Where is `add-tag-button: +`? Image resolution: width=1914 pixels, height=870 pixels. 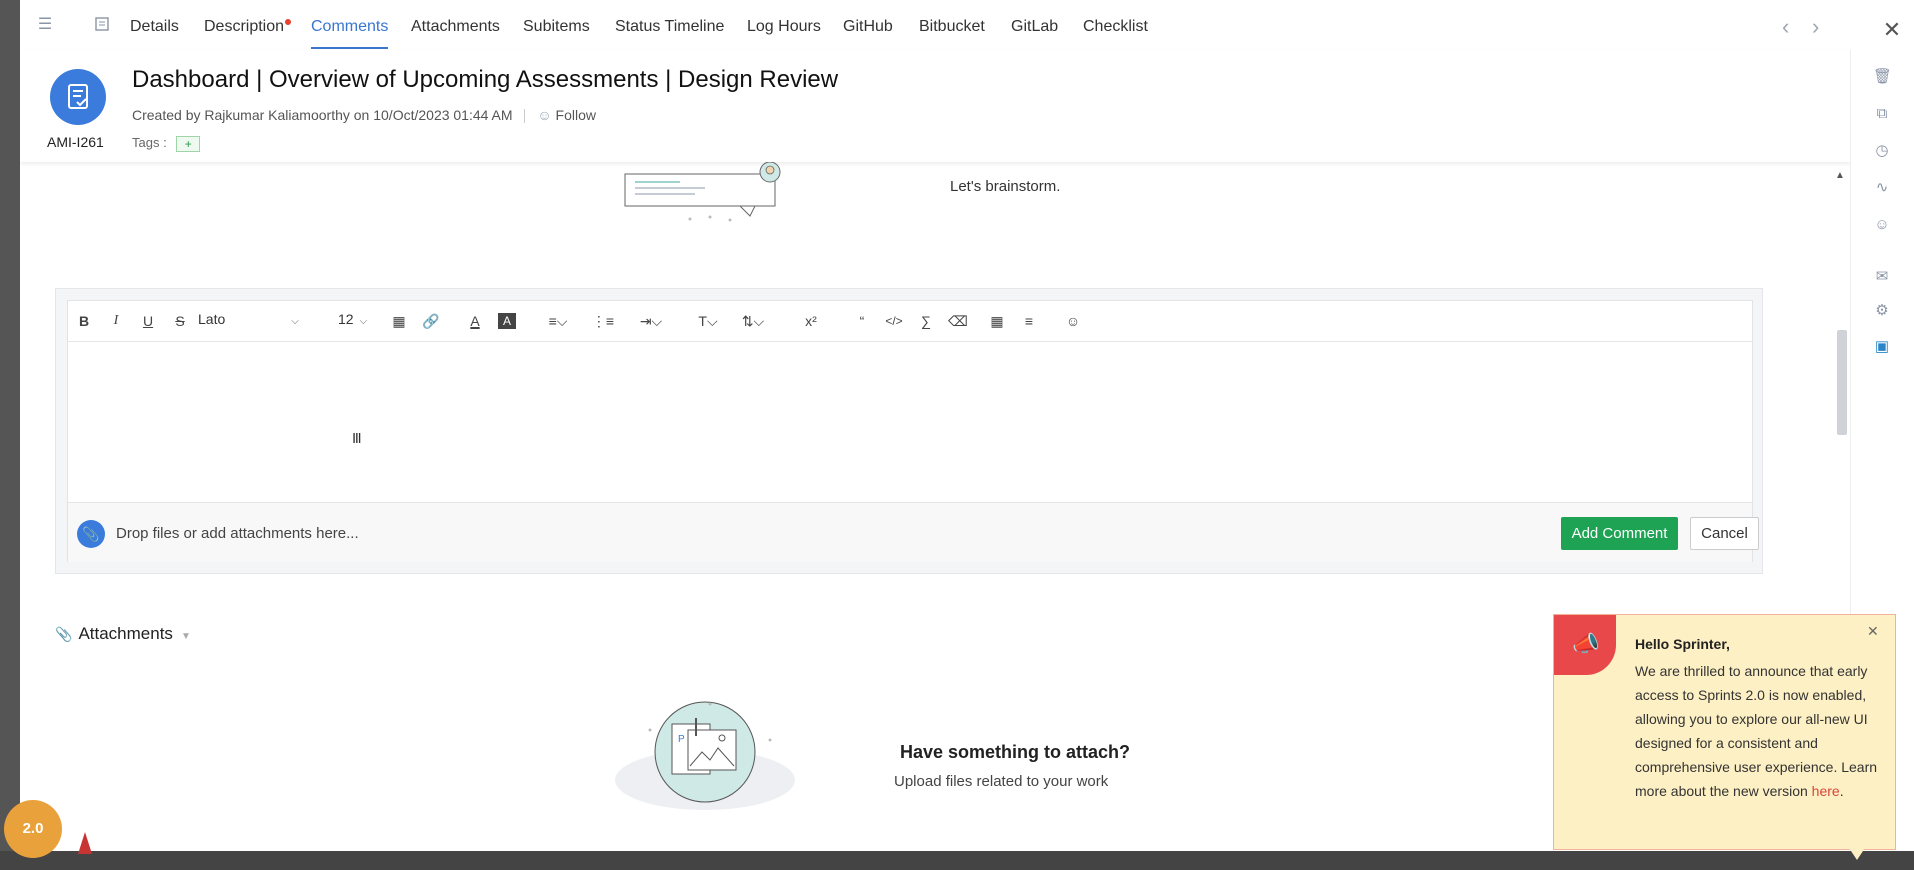 add-tag-button: + is located at coordinates (188, 143).